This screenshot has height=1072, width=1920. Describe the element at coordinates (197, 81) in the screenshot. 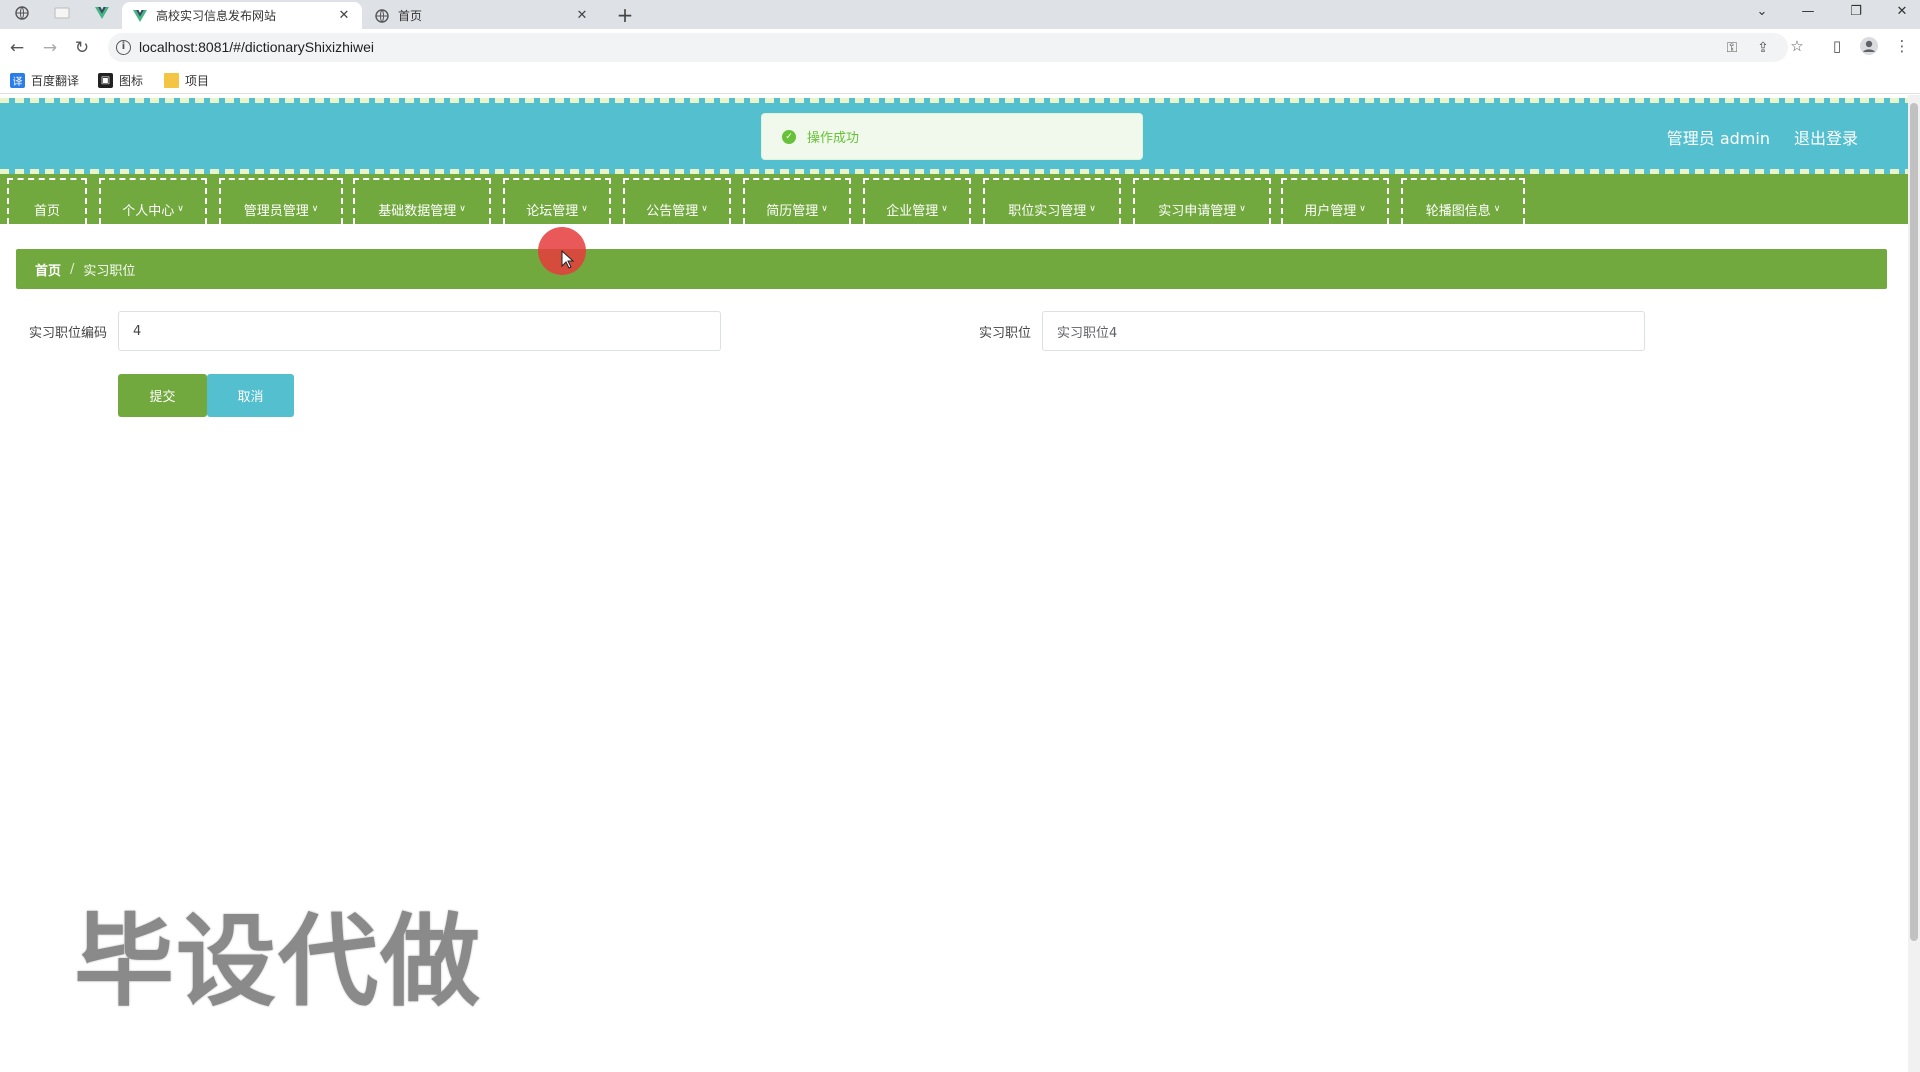

I see `bookmark-label: 项目` at that location.